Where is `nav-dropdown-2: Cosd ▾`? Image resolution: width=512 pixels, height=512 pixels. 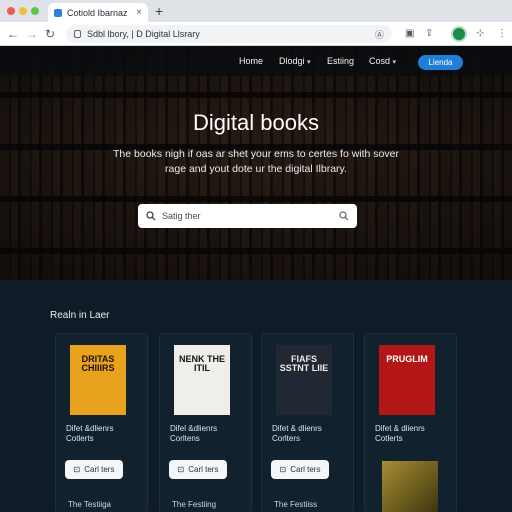
nav-dropdown-2: Cosd ▾ is located at coordinates (382, 61).